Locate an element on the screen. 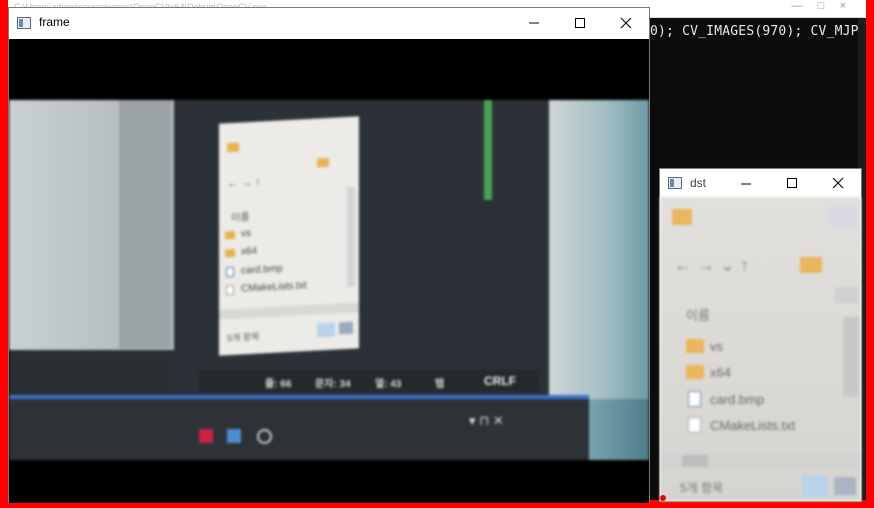 This screenshot has width=874, height=508. dst-title: dst is located at coordinates (698, 183).